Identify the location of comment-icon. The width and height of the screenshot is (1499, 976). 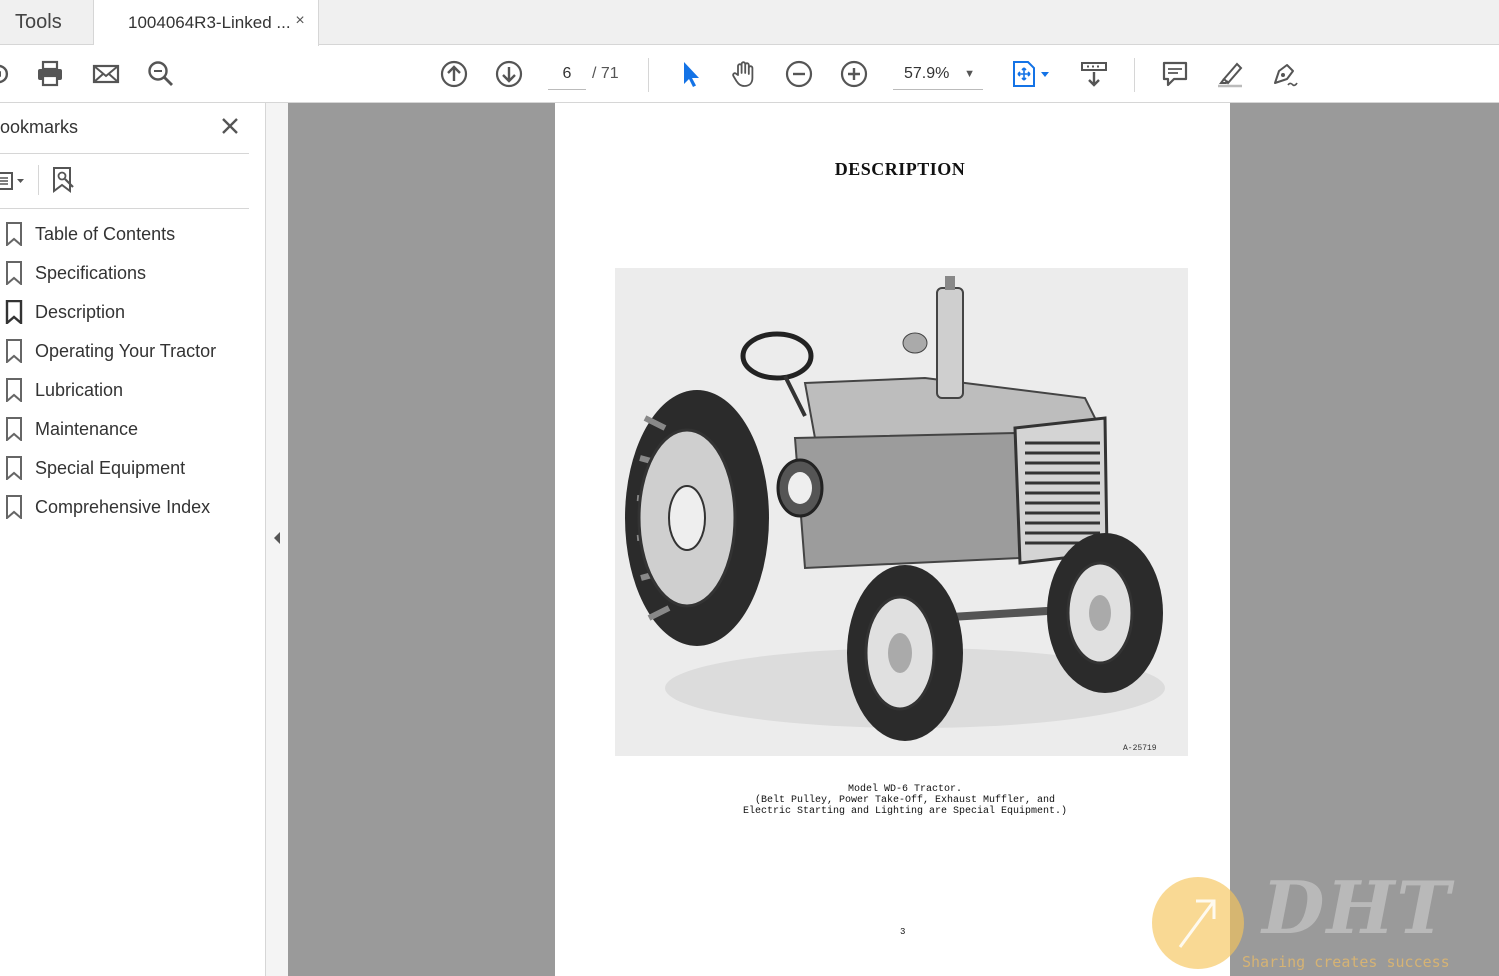
(1175, 74).